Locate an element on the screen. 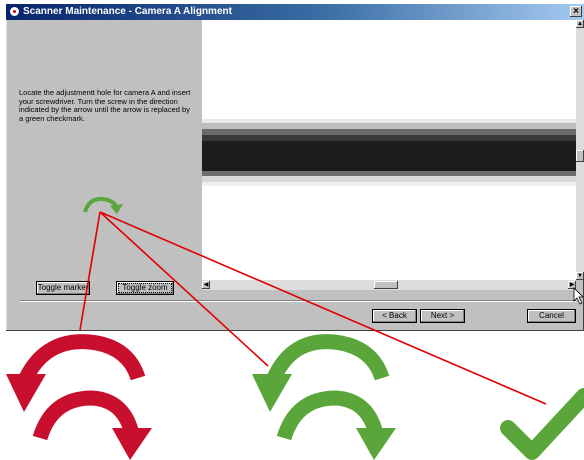 The height and width of the screenshot is (460, 584). rotate-clockwise-green-icon is located at coordinates (336, 425).